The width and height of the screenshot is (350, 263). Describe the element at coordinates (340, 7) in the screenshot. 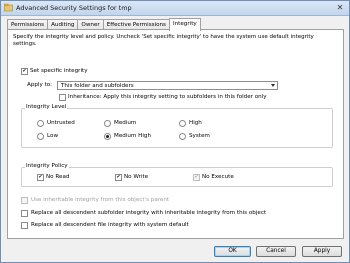

I see `close-icon: ✕` at that location.